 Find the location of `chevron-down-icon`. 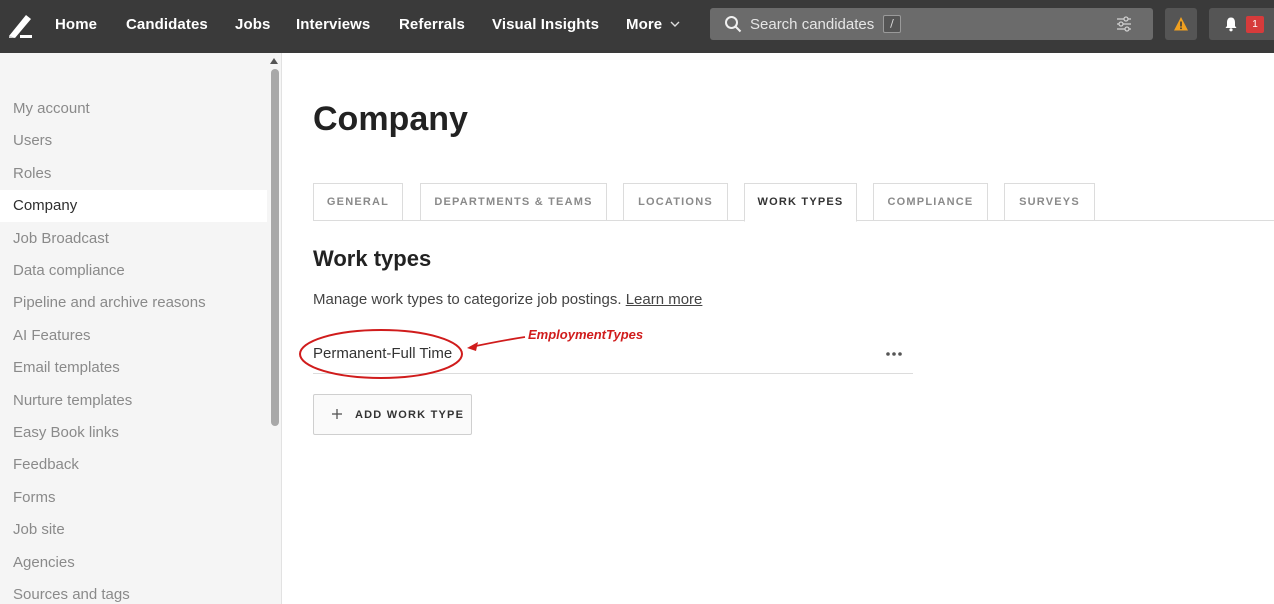

chevron-down-icon is located at coordinates (675, 24).